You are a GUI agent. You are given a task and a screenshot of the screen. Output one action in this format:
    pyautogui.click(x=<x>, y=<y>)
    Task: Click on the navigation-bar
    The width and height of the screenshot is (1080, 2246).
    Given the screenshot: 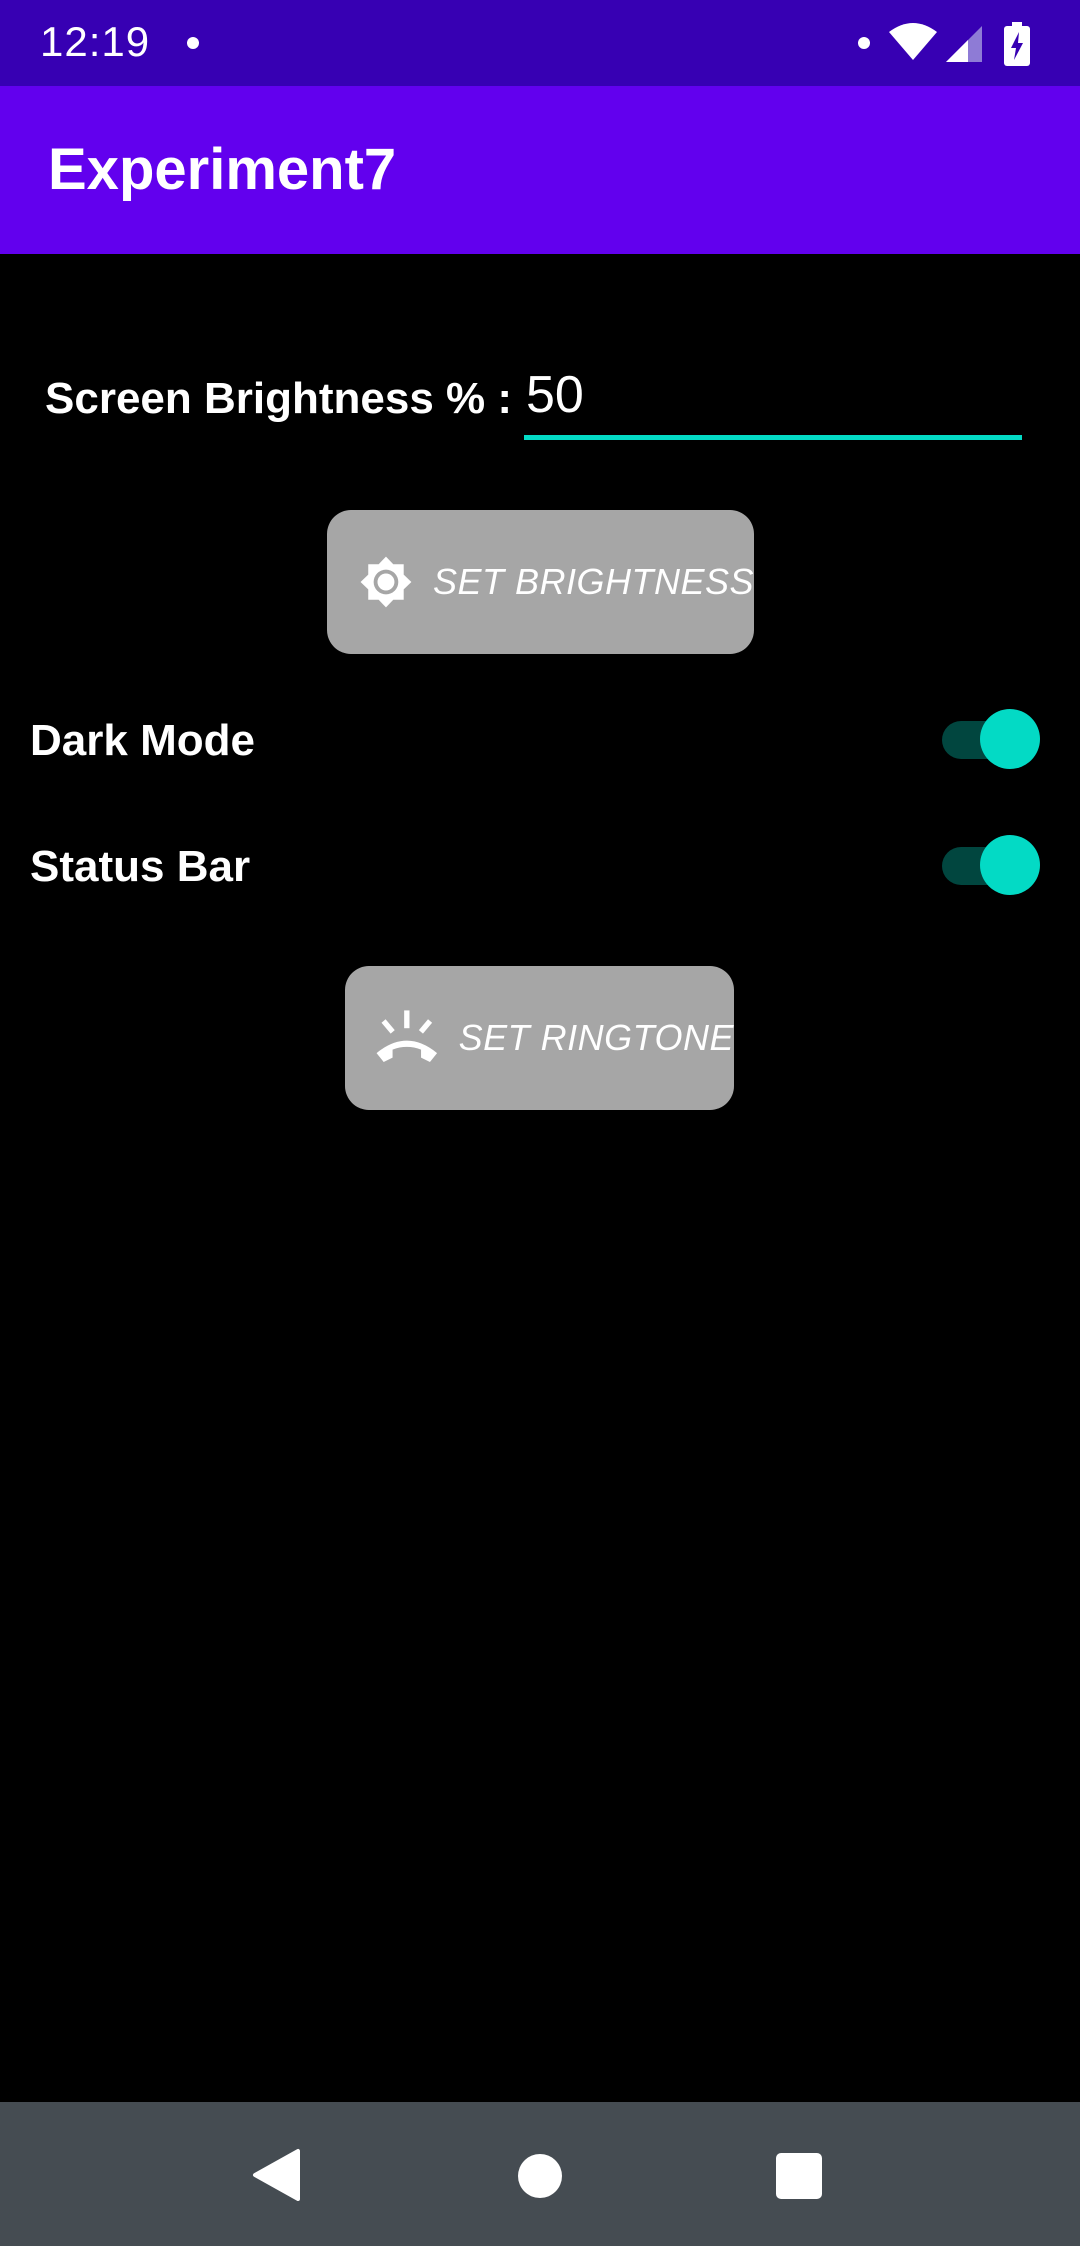 What is the action you would take?
    pyautogui.click(x=540, y=2174)
    